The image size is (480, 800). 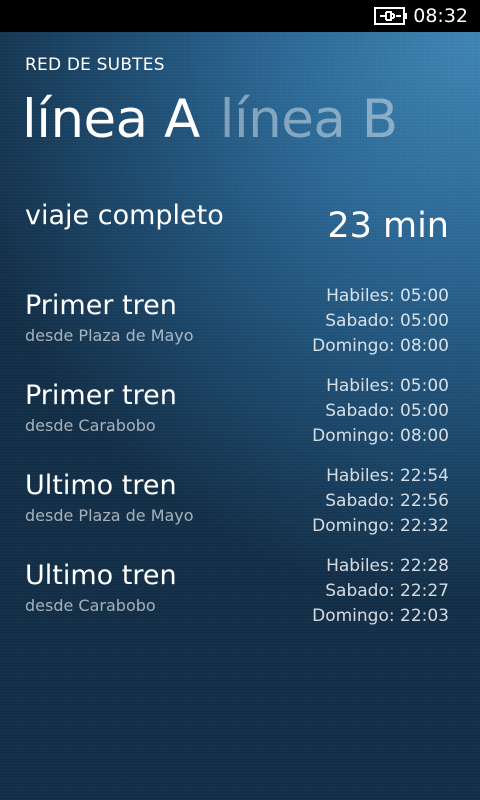 What do you see at coordinates (387, 566) in the screenshot?
I see `weekday-time: Habiles: 22:28` at bounding box center [387, 566].